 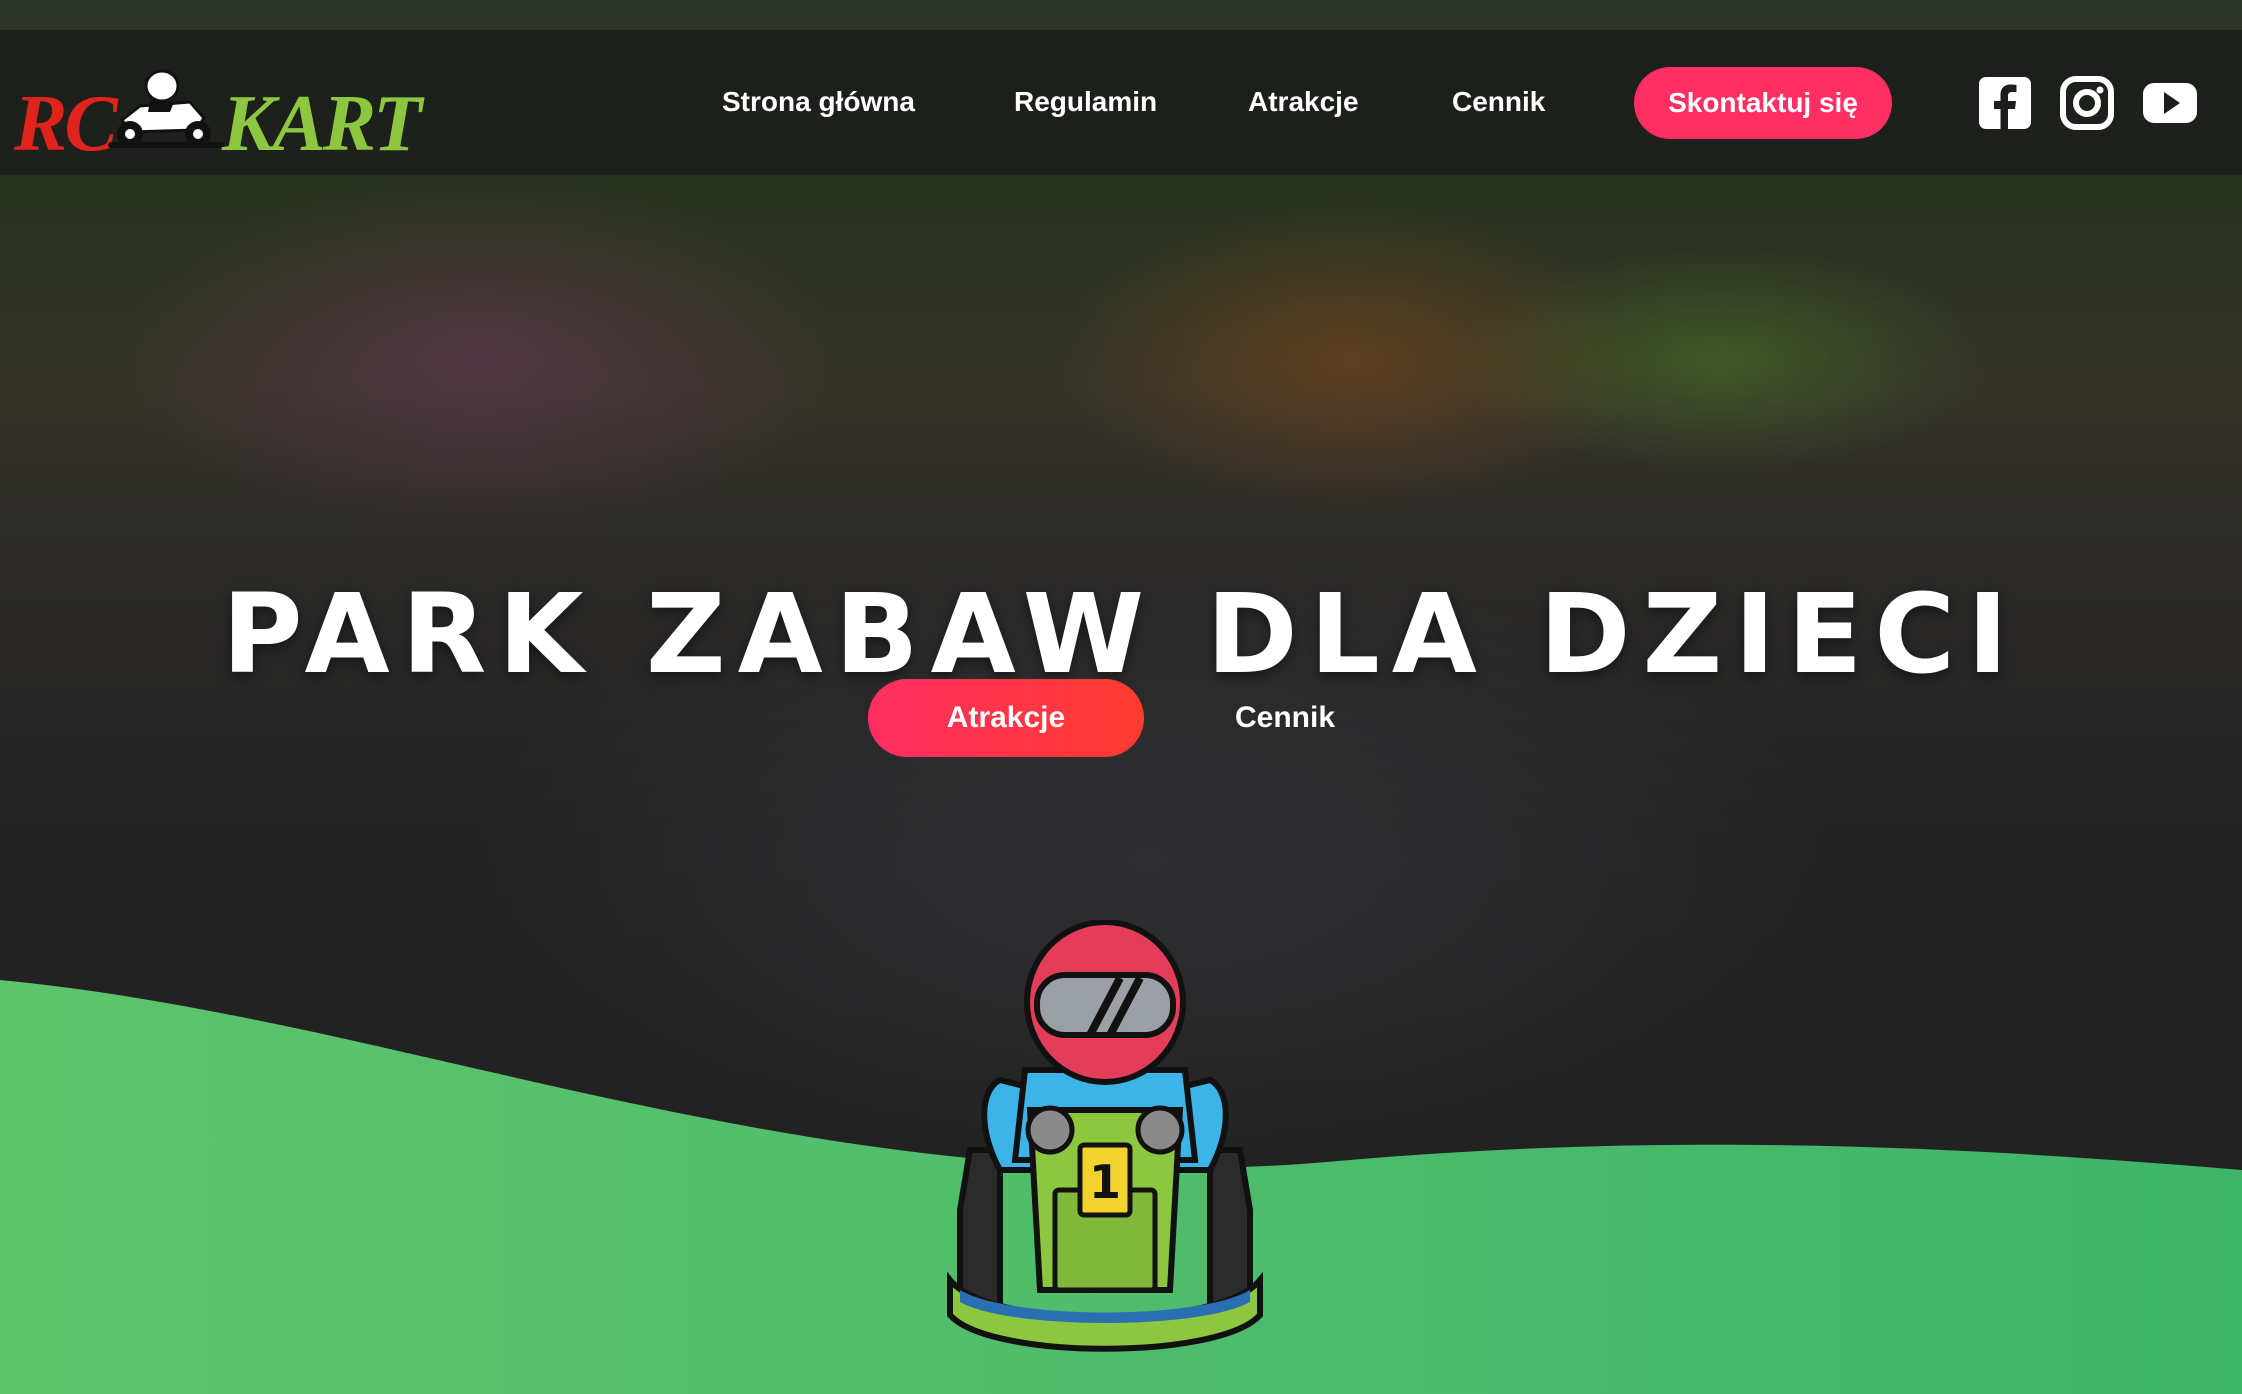 What do you see at coordinates (1006, 718) in the screenshot?
I see `attractions-button: Atrakcje` at bounding box center [1006, 718].